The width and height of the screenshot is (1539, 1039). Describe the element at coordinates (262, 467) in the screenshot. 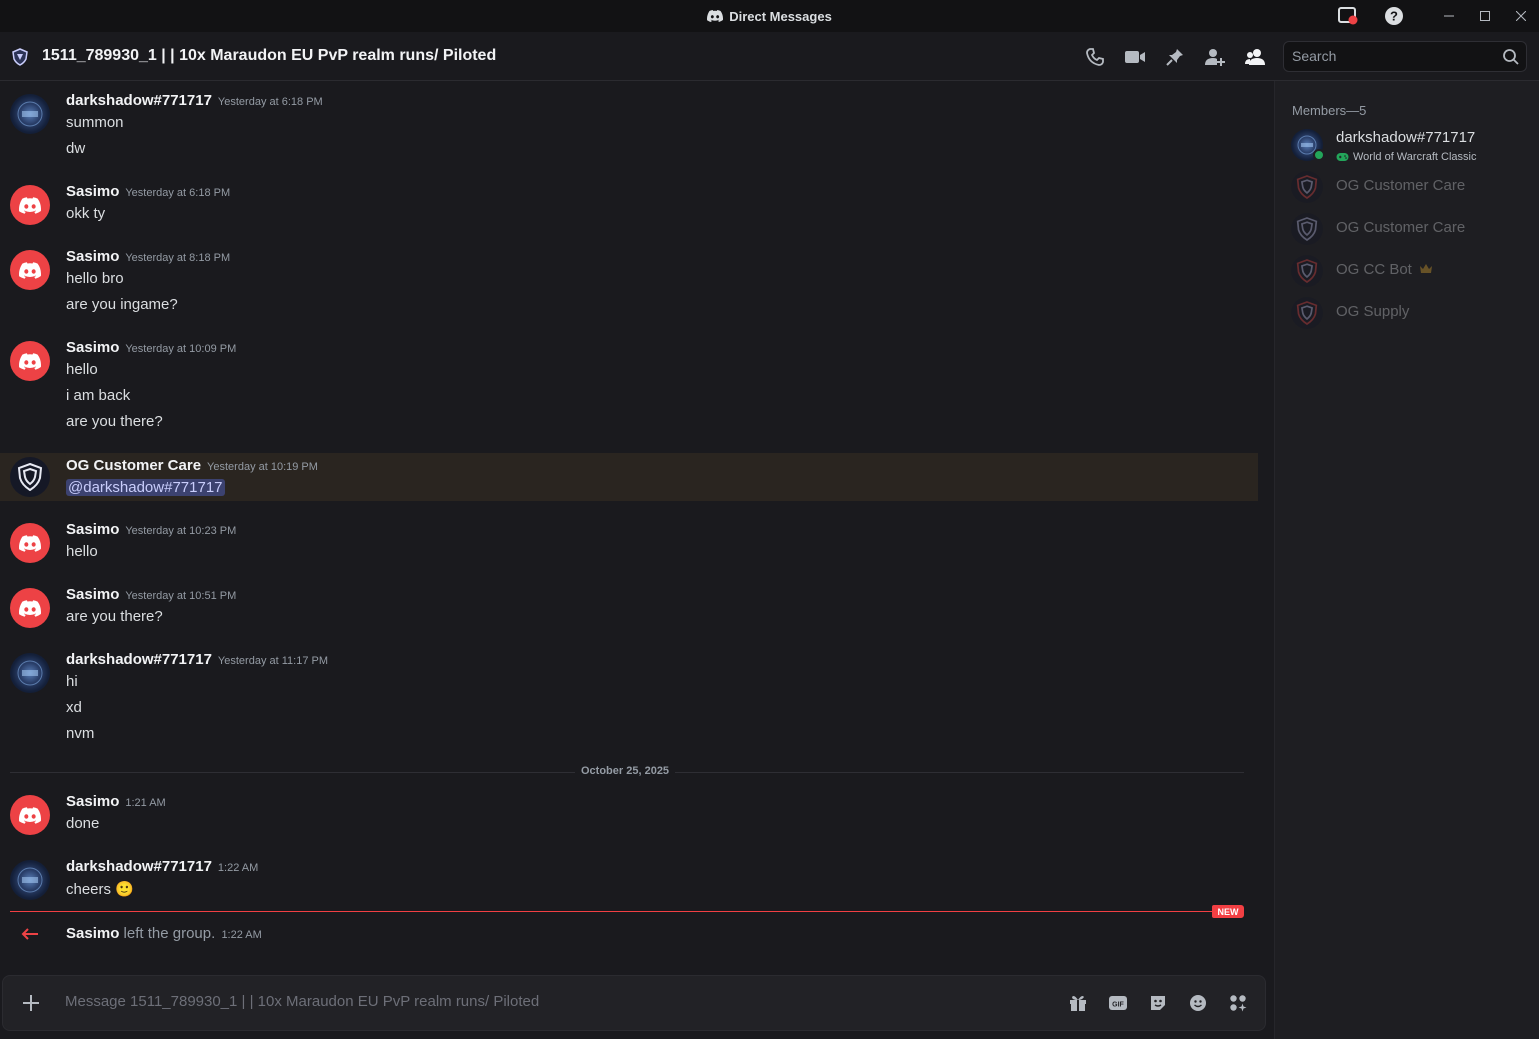

I see `message-timestamp: Yesterday at 10:19 PM` at that location.